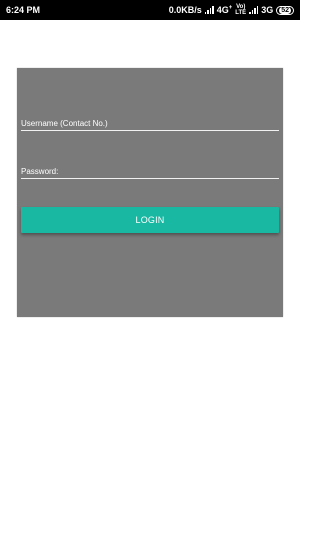 This screenshot has height=533, width=320. I want to click on network-speed: 0.0KB/s, so click(185, 10).